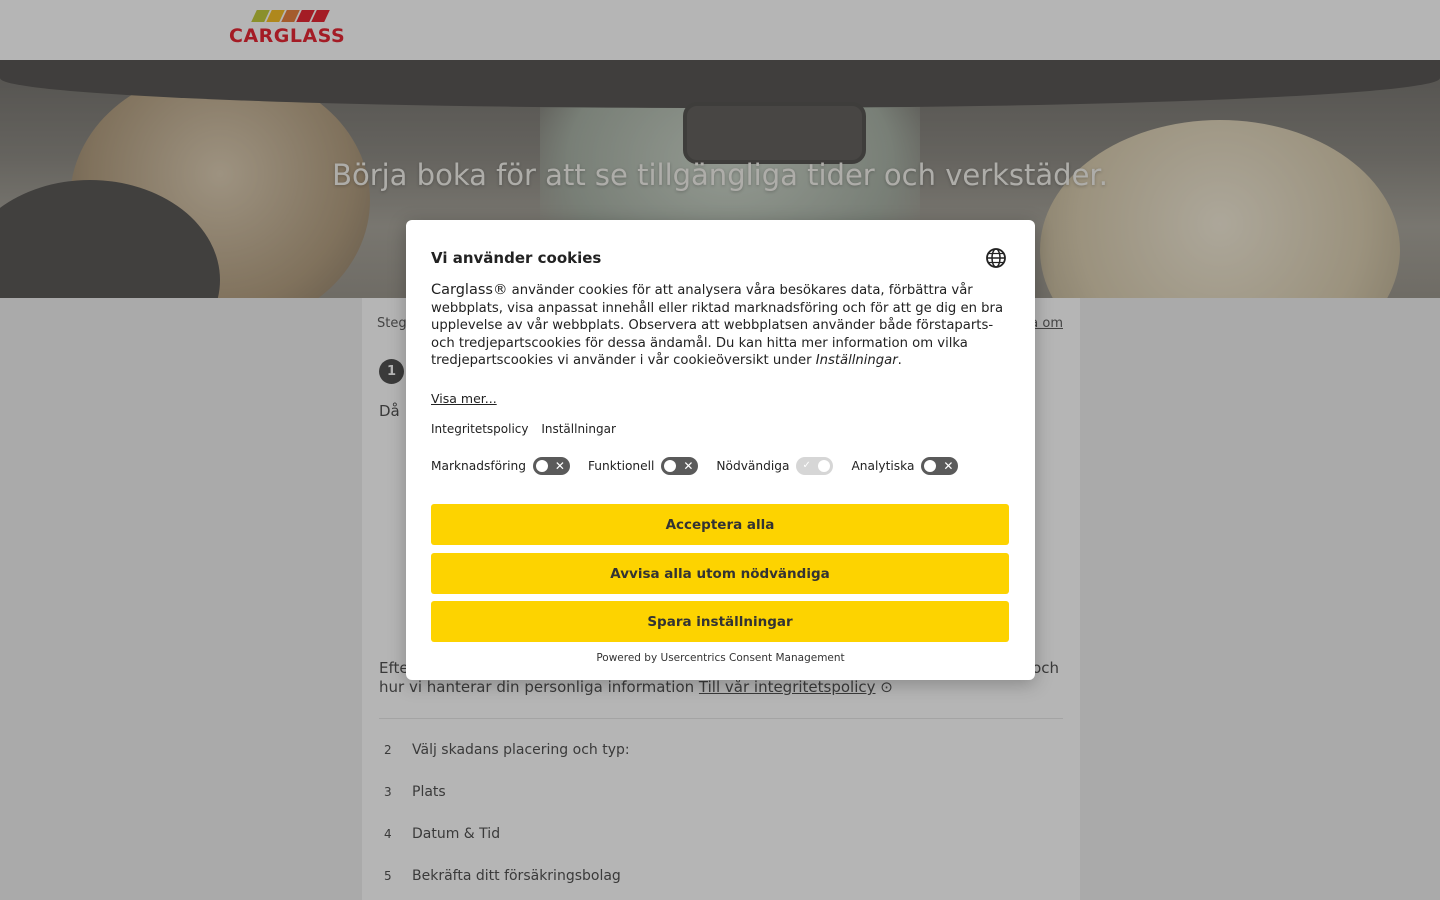 The height and width of the screenshot is (900, 1440). Describe the element at coordinates (478, 466) in the screenshot. I see `toggle-label: Marknadsföring` at that location.